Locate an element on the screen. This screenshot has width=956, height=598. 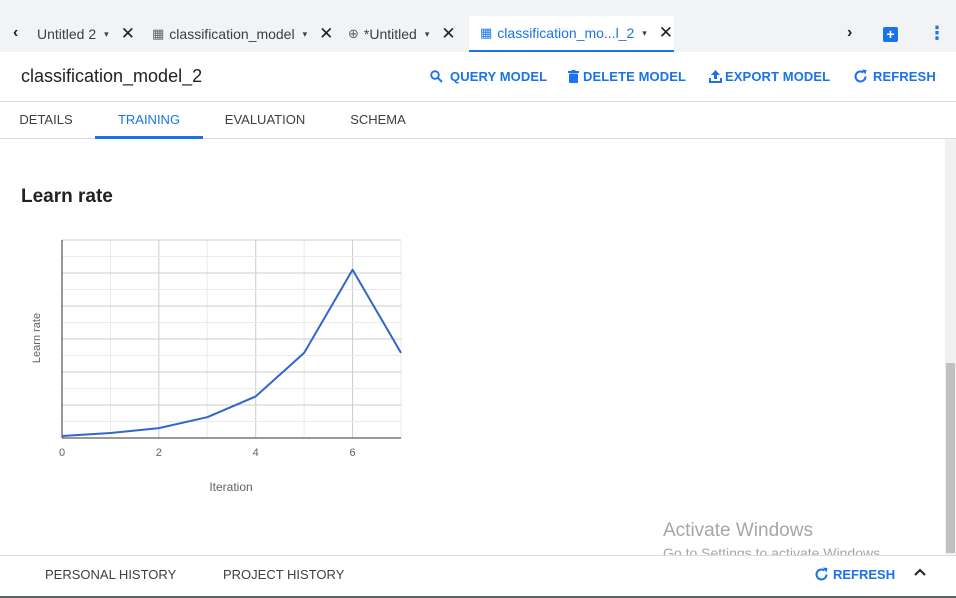
export-model-label: EXPORT MODEL is located at coordinates (778, 76).